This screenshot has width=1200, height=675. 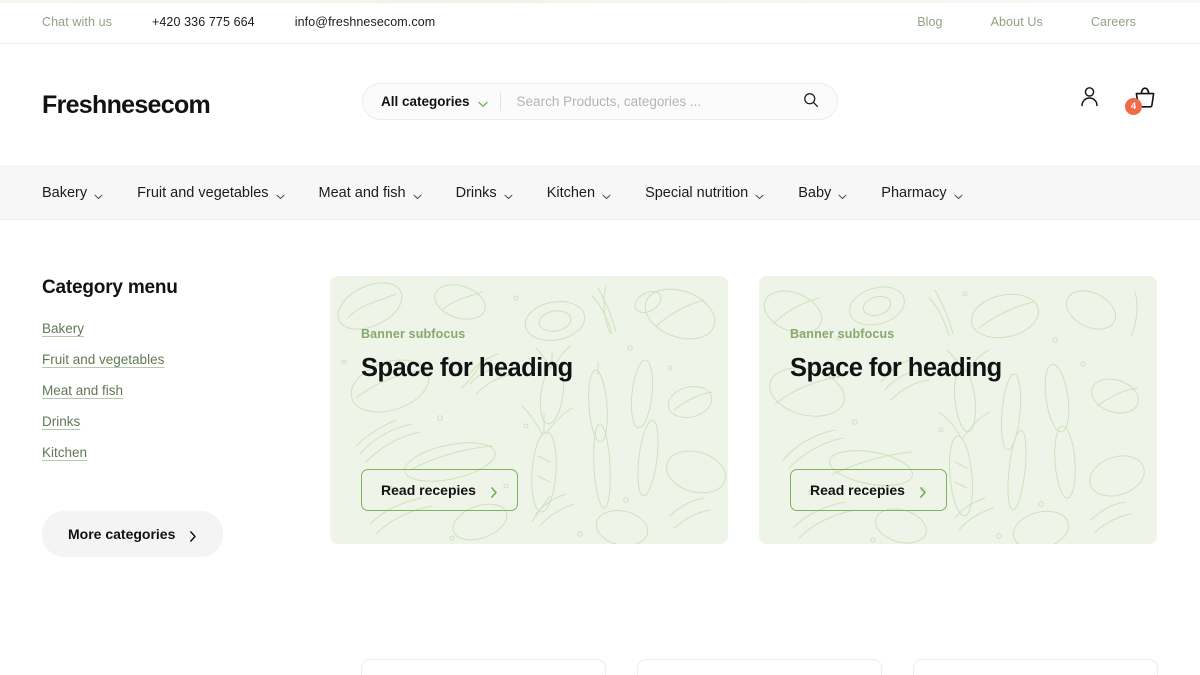 I want to click on nav-label: Meat and fish, so click(x=362, y=193).